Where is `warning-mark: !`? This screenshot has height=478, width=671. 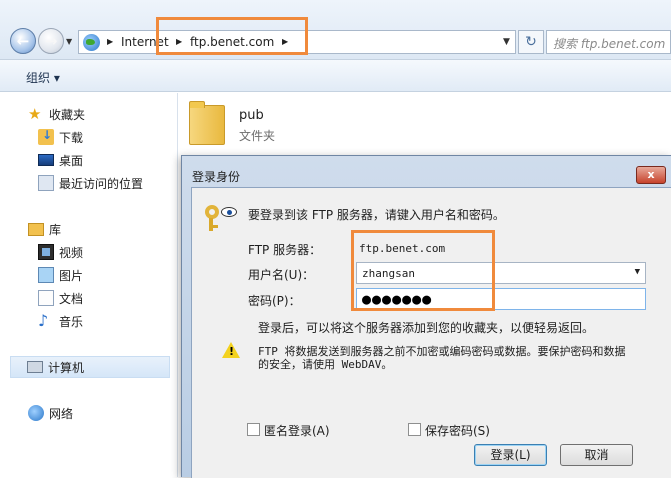 warning-mark: ! is located at coordinates (232, 351).